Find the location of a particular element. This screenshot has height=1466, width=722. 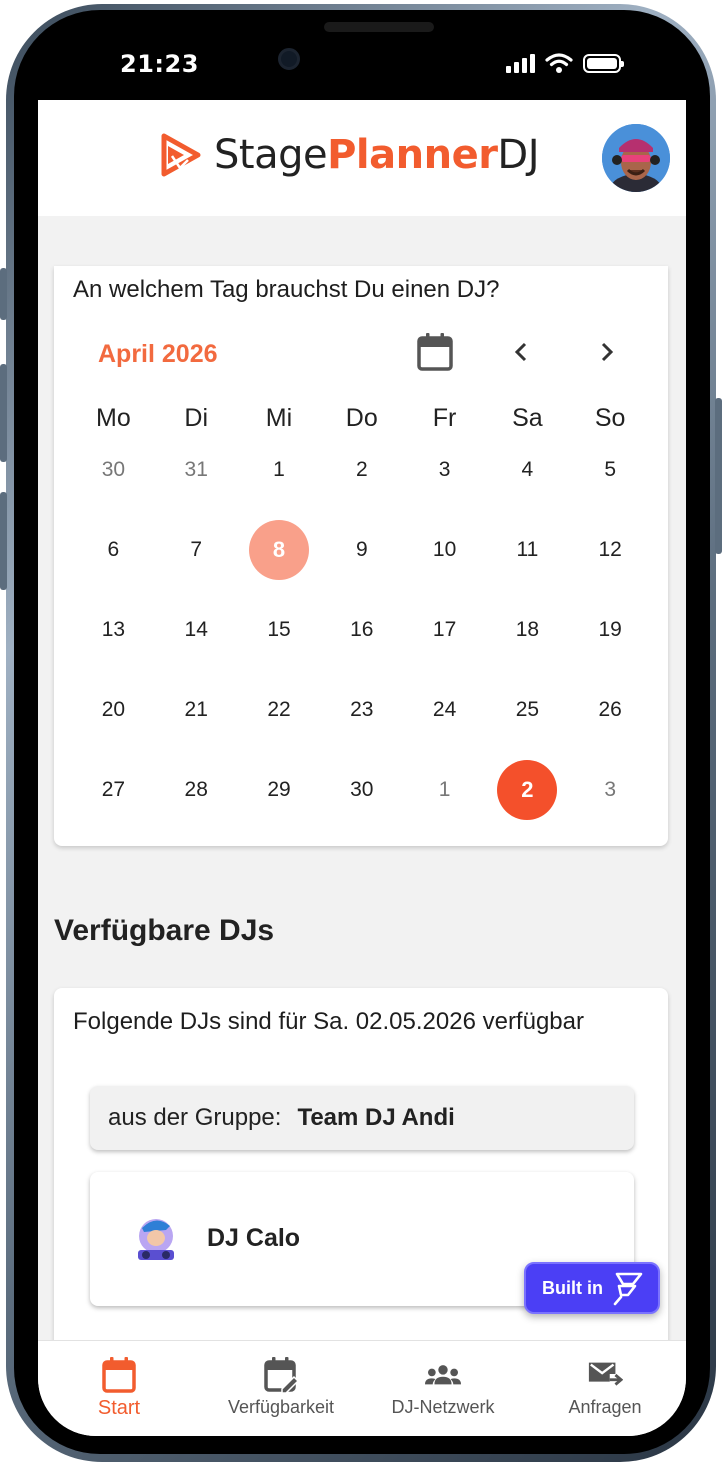

previous-month-button is located at coordinates (521, 352).